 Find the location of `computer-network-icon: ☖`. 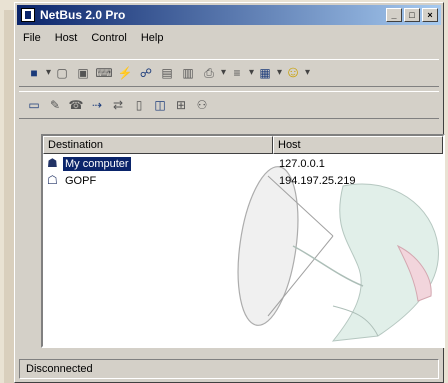

computer-network-icon: ☖ is located at coordinates (52, 180).